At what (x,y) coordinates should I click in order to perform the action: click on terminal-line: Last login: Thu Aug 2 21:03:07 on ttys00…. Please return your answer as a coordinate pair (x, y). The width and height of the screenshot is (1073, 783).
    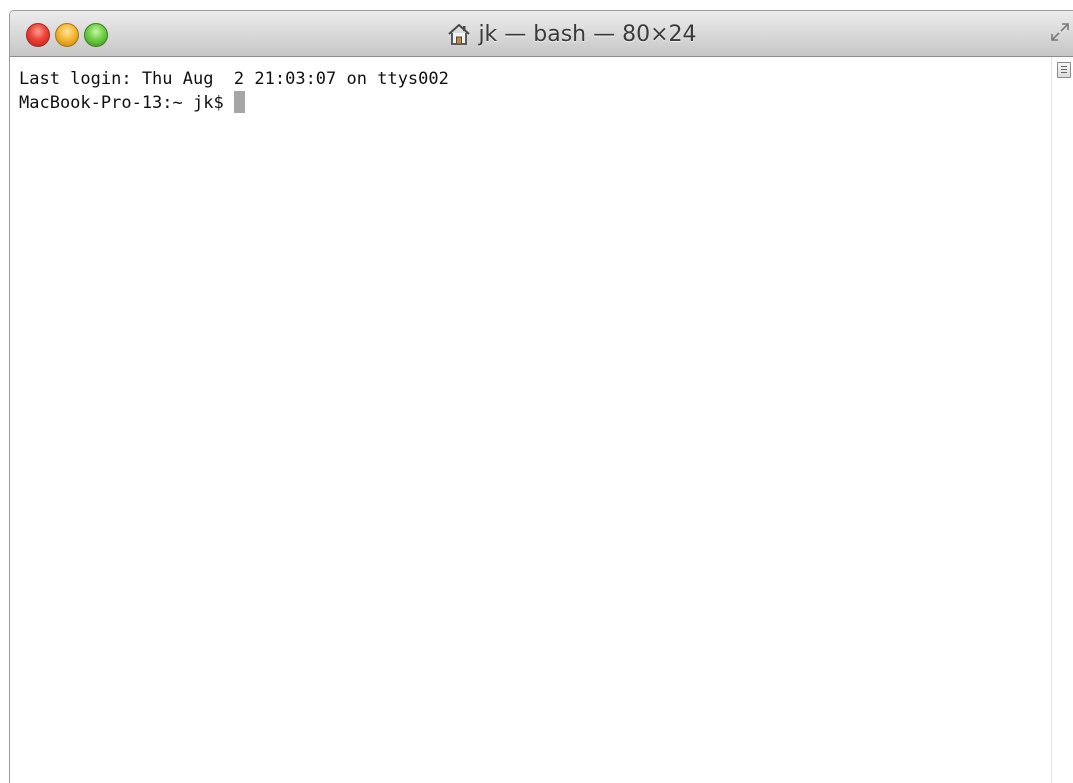
    Looking at the image, I should click on (234, 79).